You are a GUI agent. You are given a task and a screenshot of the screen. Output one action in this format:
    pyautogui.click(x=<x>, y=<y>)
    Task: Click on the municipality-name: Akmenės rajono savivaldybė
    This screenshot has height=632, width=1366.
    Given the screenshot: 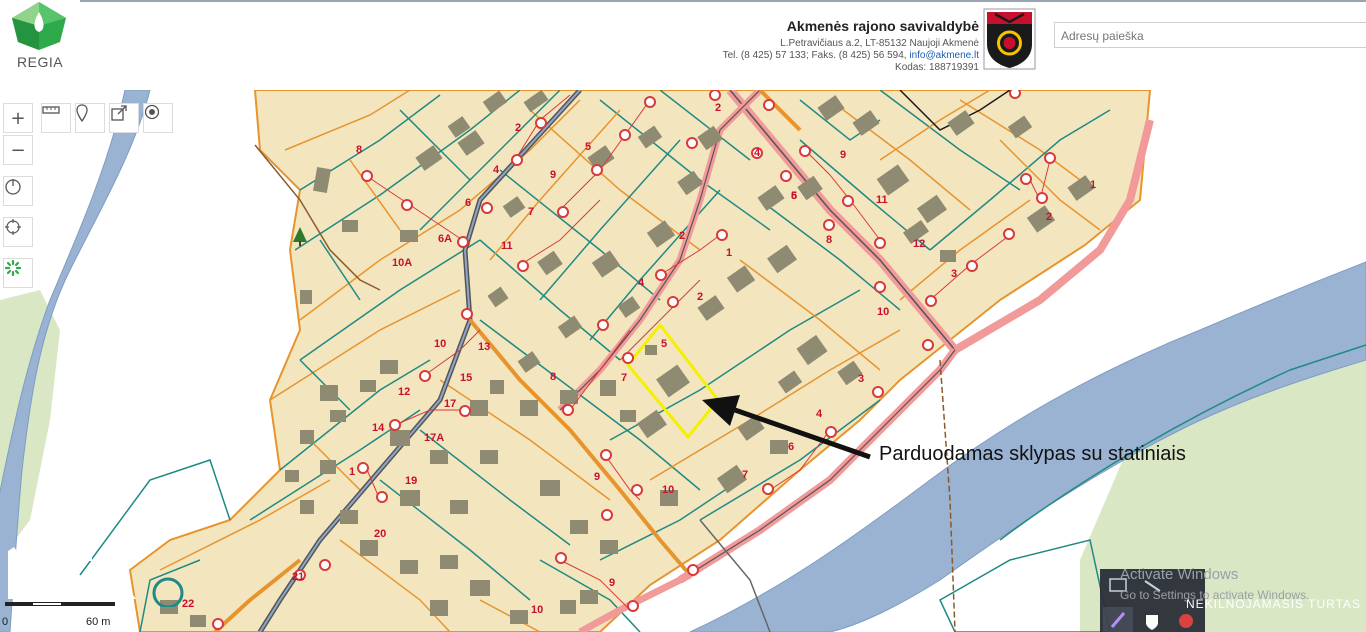 What is the action you would take?
    pyautogui.click(x=882, y=26)
    